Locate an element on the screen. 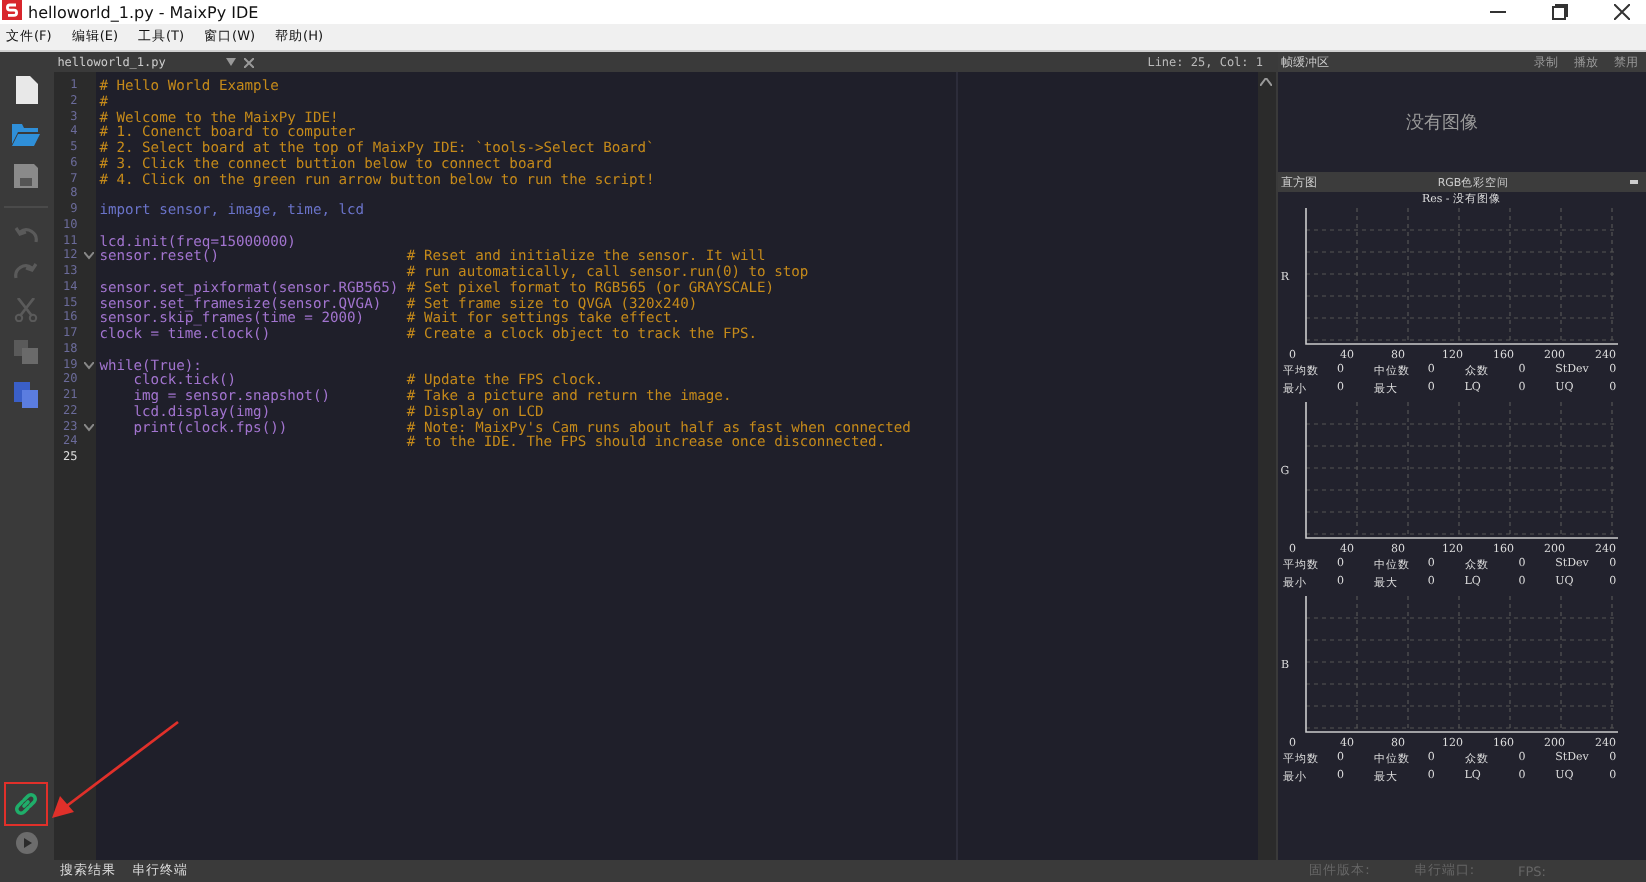 This screenshot has width=1646, height=882. save-icon is located at coordinates (26, 176).